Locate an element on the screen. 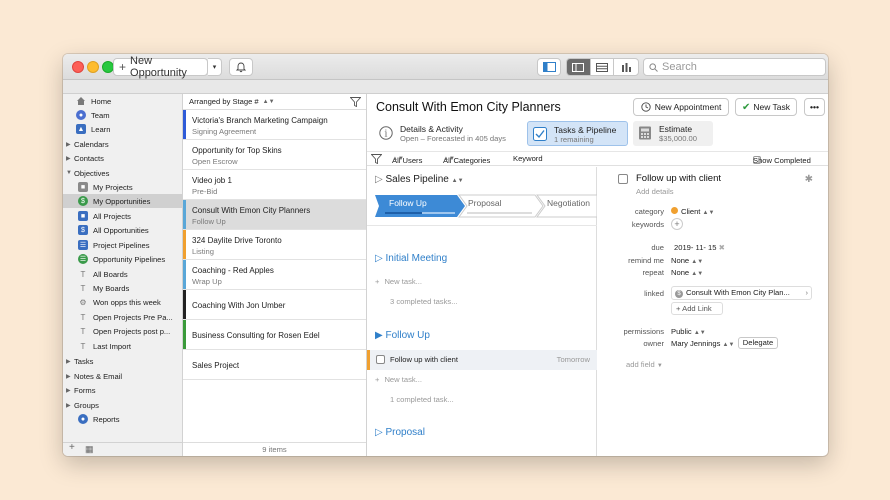 The width and height of the screenshot is (890, 500). tab-estimate: Estimate $35,000.00 is located at coordinates (673, 133).